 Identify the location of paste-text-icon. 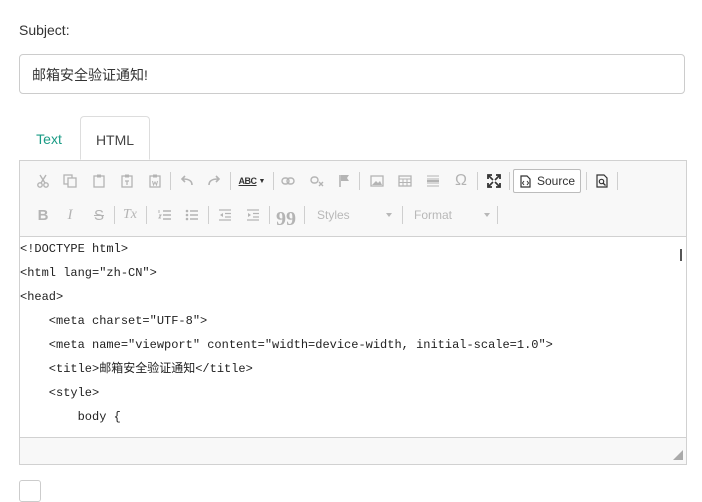
(127, 181).